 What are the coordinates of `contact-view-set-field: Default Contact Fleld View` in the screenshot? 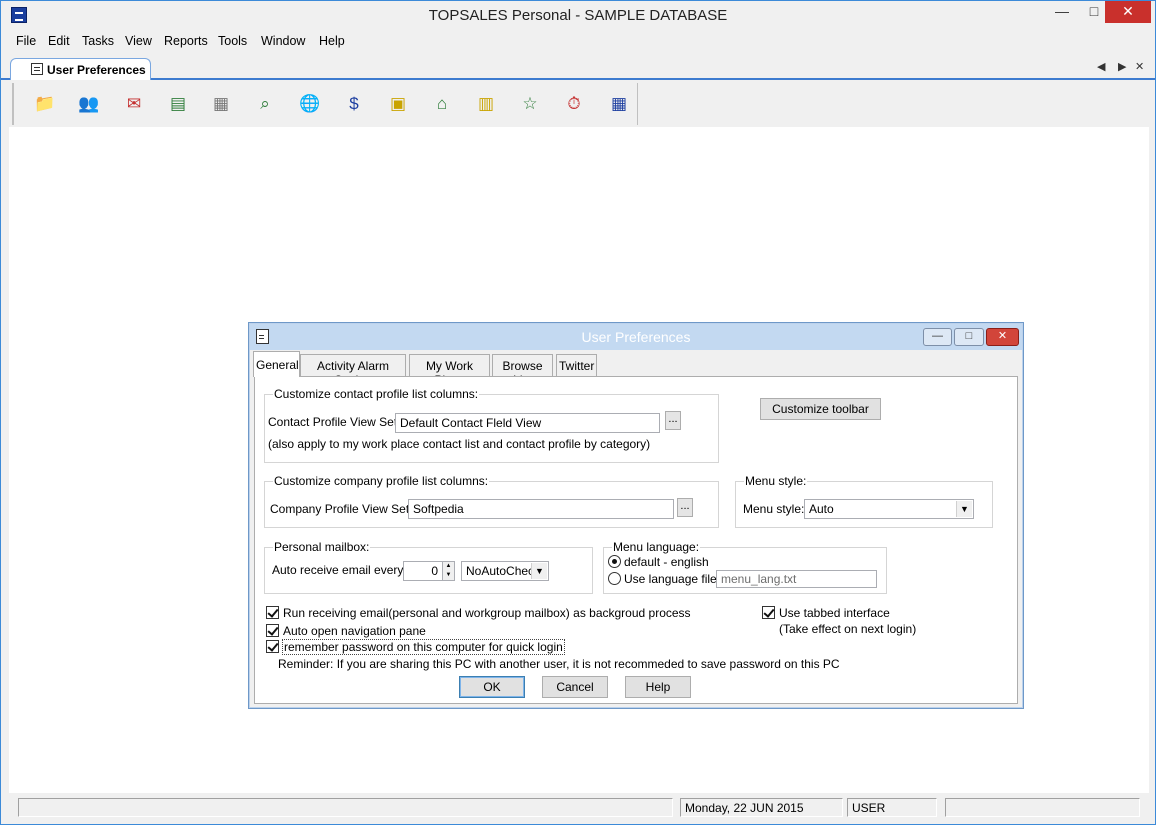 It's located at (527, 423).